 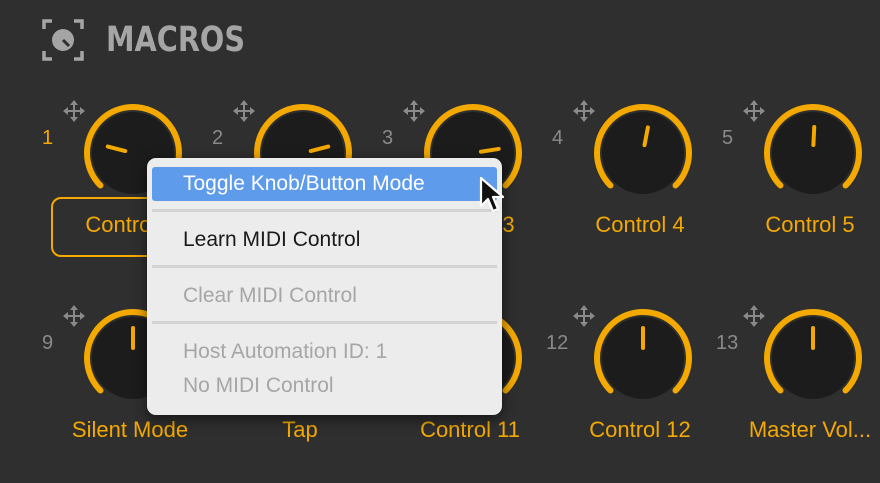 What do you see at coordinates (91, 188) in the screenshot?
I see `macro-1: 1 Control 1` at bounding box center [91, 188].